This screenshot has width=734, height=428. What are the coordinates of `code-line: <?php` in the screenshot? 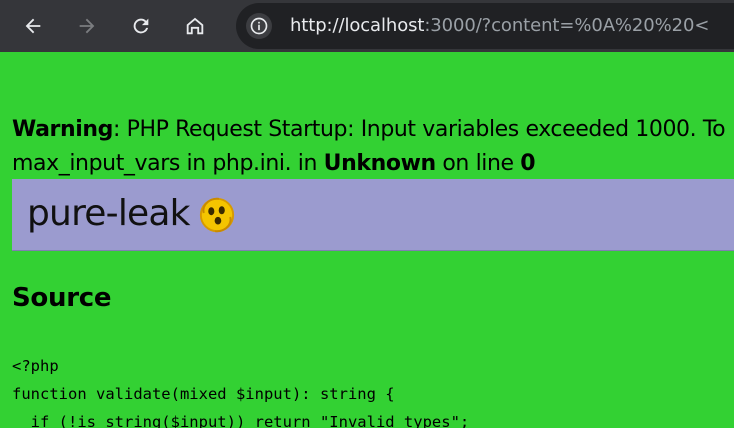 It's located at (35, 366).